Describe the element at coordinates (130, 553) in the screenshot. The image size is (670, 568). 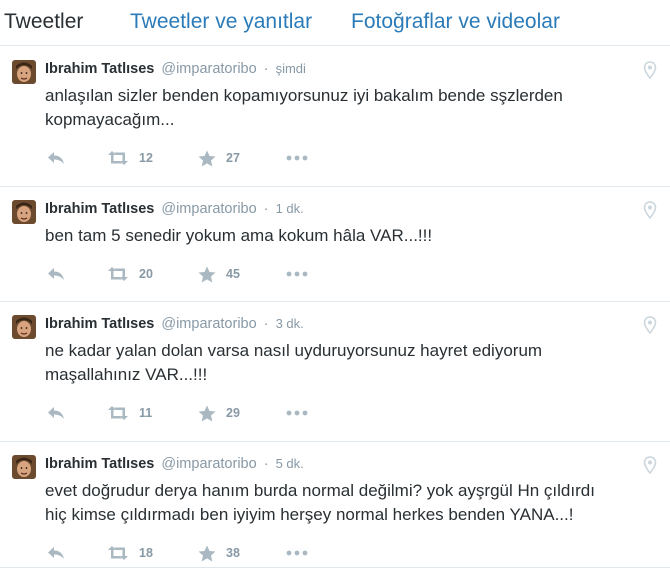
I see `retweet-button: 18` at that location.